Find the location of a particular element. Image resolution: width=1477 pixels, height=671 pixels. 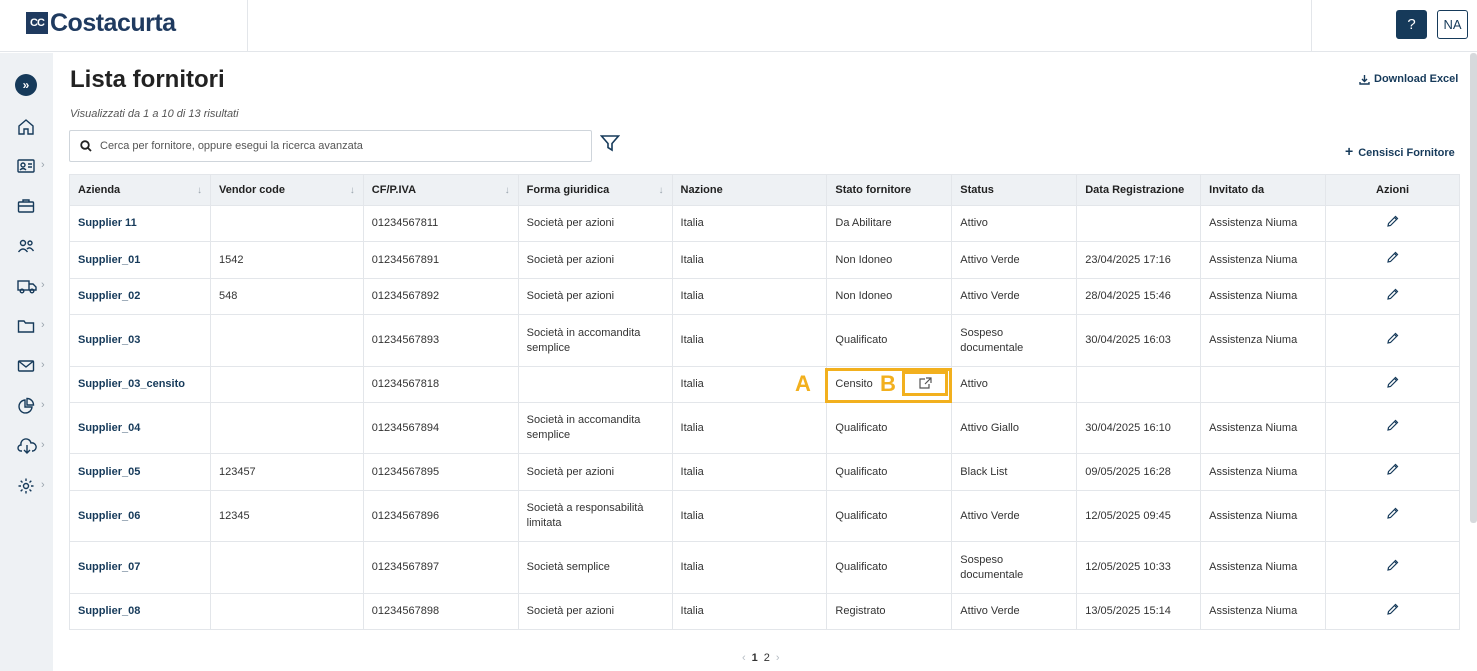

sidebar-item-users is located at coordinates (26, 246).